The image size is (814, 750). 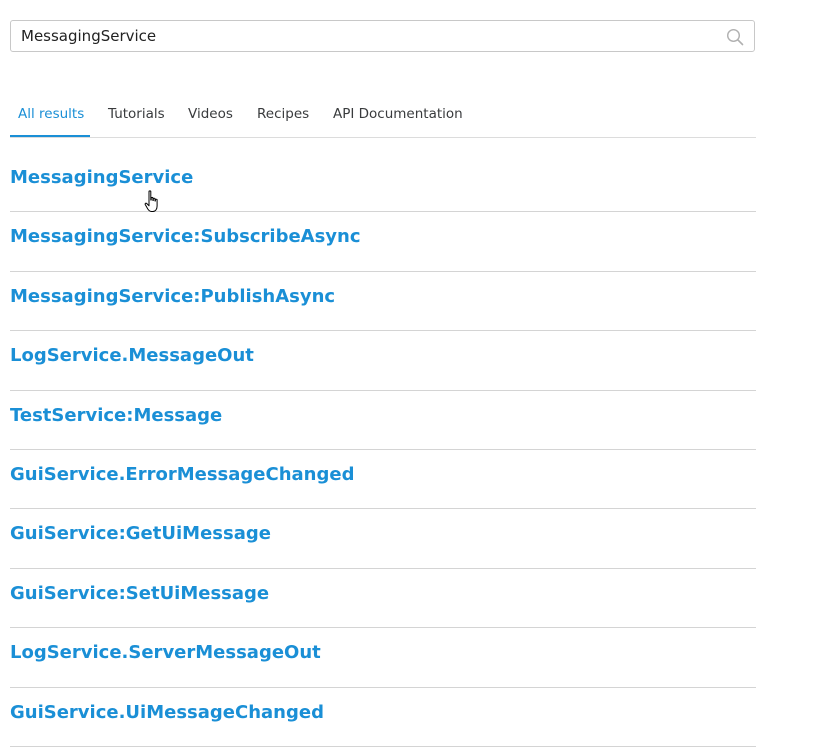 What do you see at coordinates (50, 117) in the screenshot?
I see `tab-all-results: All results` at bounding box center [50, 117].